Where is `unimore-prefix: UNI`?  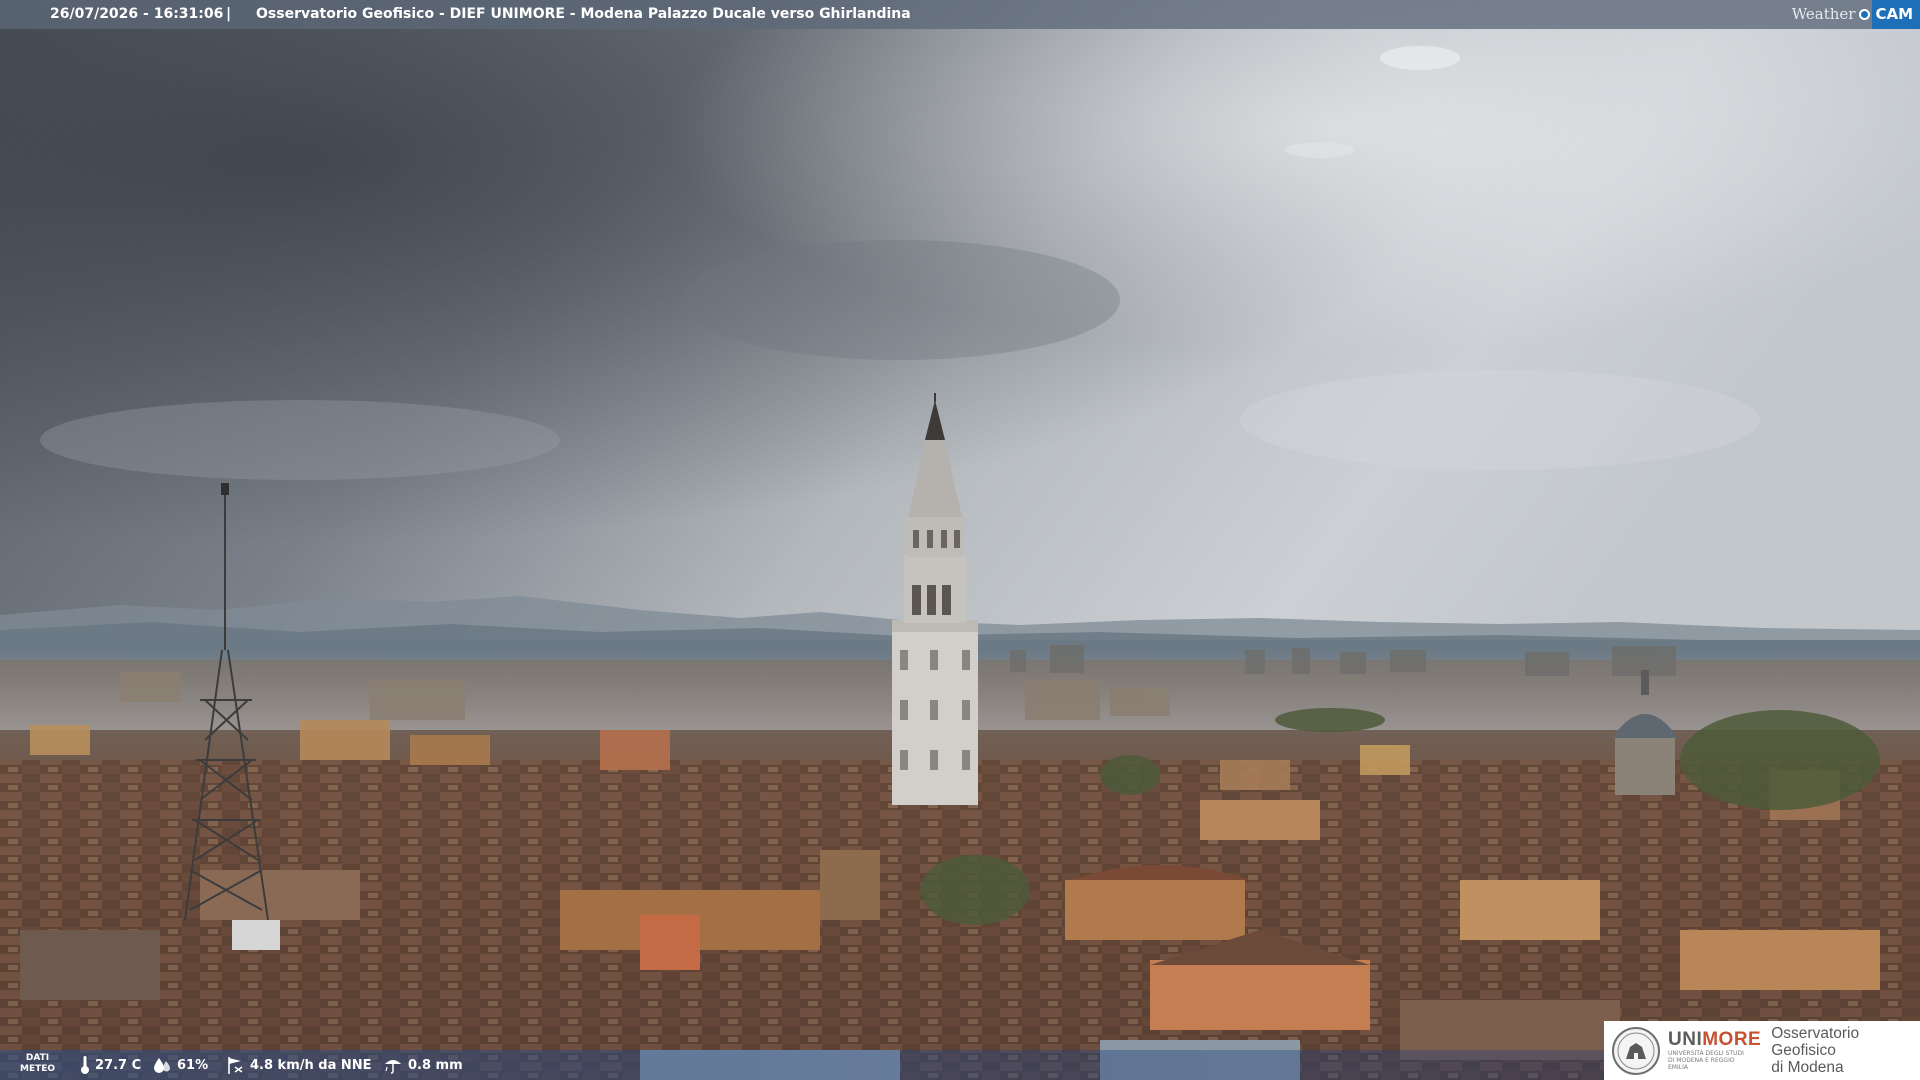 unimore-prefix: UNI is located at coordinates (1685, 1039).